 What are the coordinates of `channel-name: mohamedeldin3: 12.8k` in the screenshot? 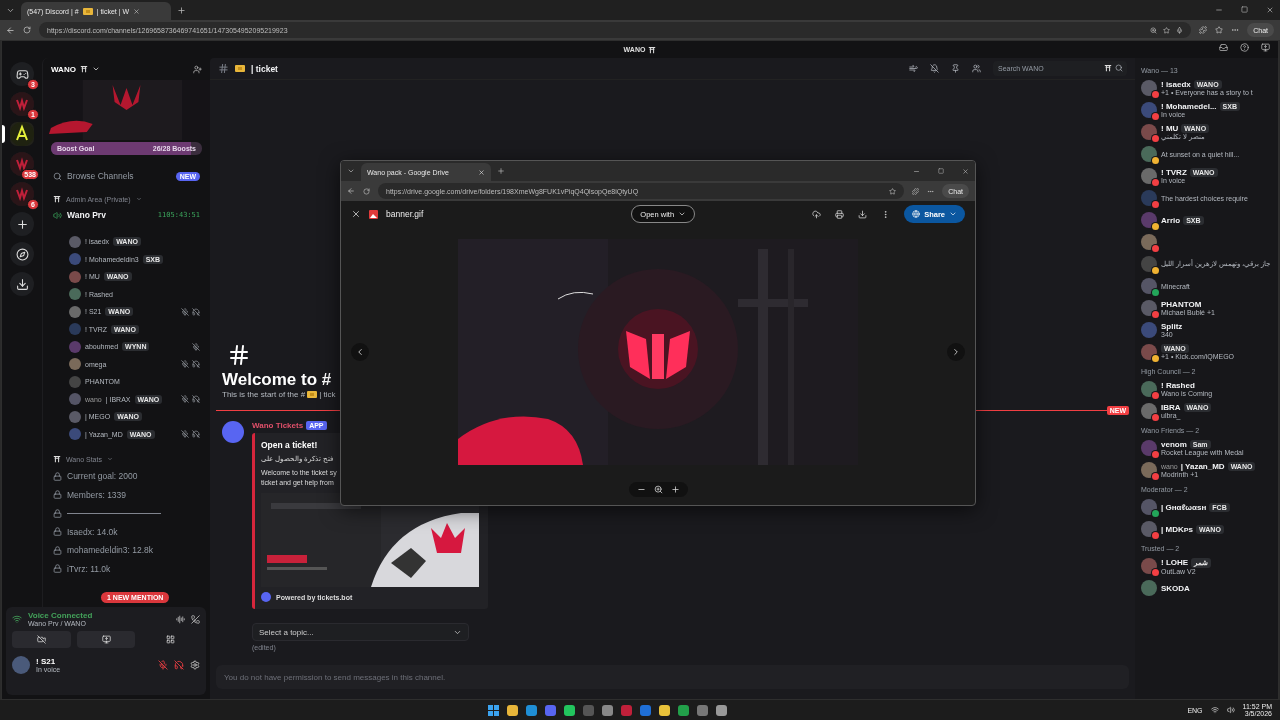 It's located at (110, 550).